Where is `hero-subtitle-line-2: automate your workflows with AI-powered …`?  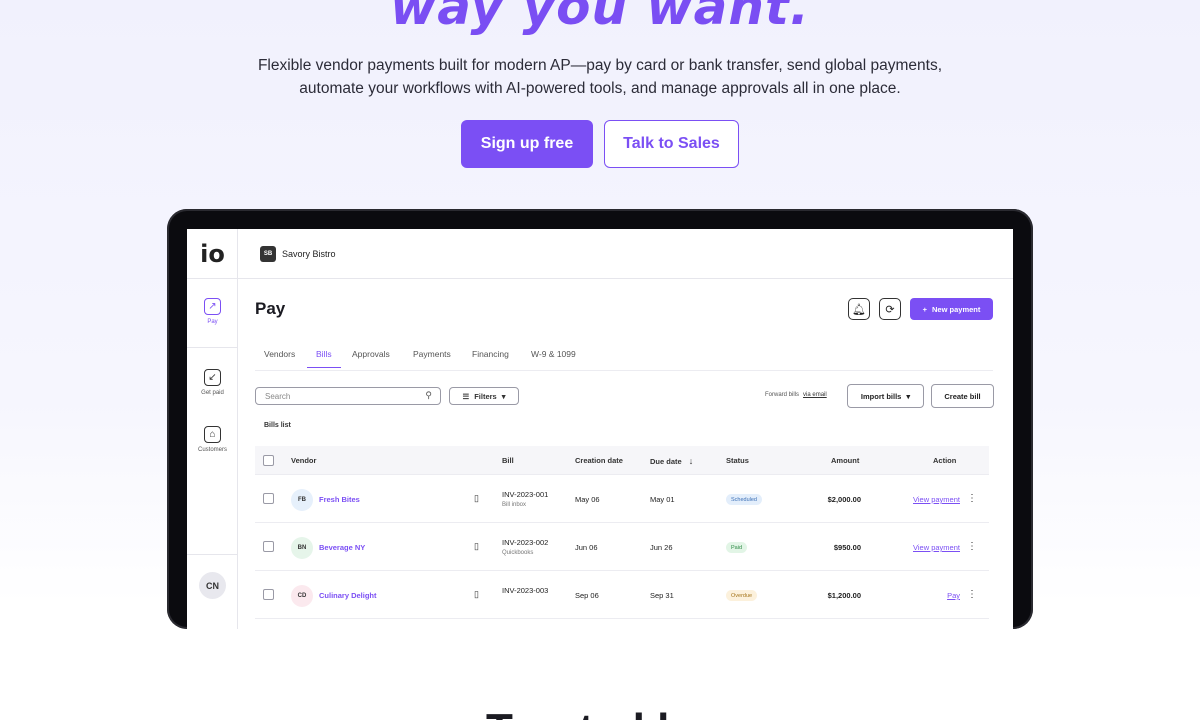
hero-subtitle-line-2: automate your workflows with AI-powered … is located at coordinates (600, 88).